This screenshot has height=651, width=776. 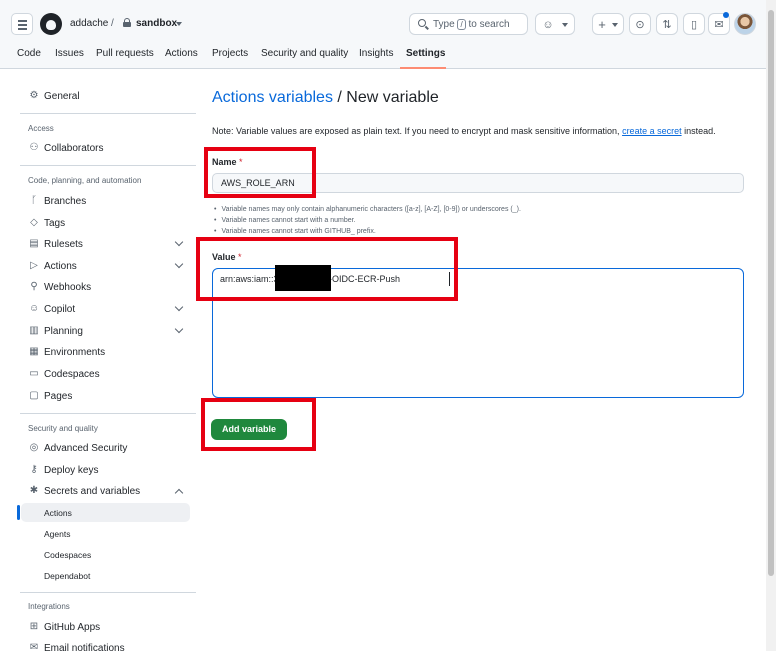 What do you see at coordinates (41, 128) in the screenshot?
I see `sidebar-heading-access: Access` at bounding box center [41, 128].